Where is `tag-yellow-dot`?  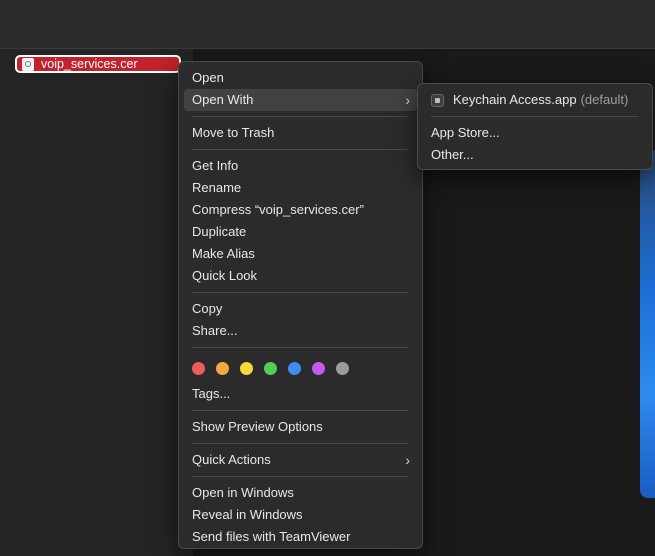 tag-yellow-dot is located at coordinates (246, 368).